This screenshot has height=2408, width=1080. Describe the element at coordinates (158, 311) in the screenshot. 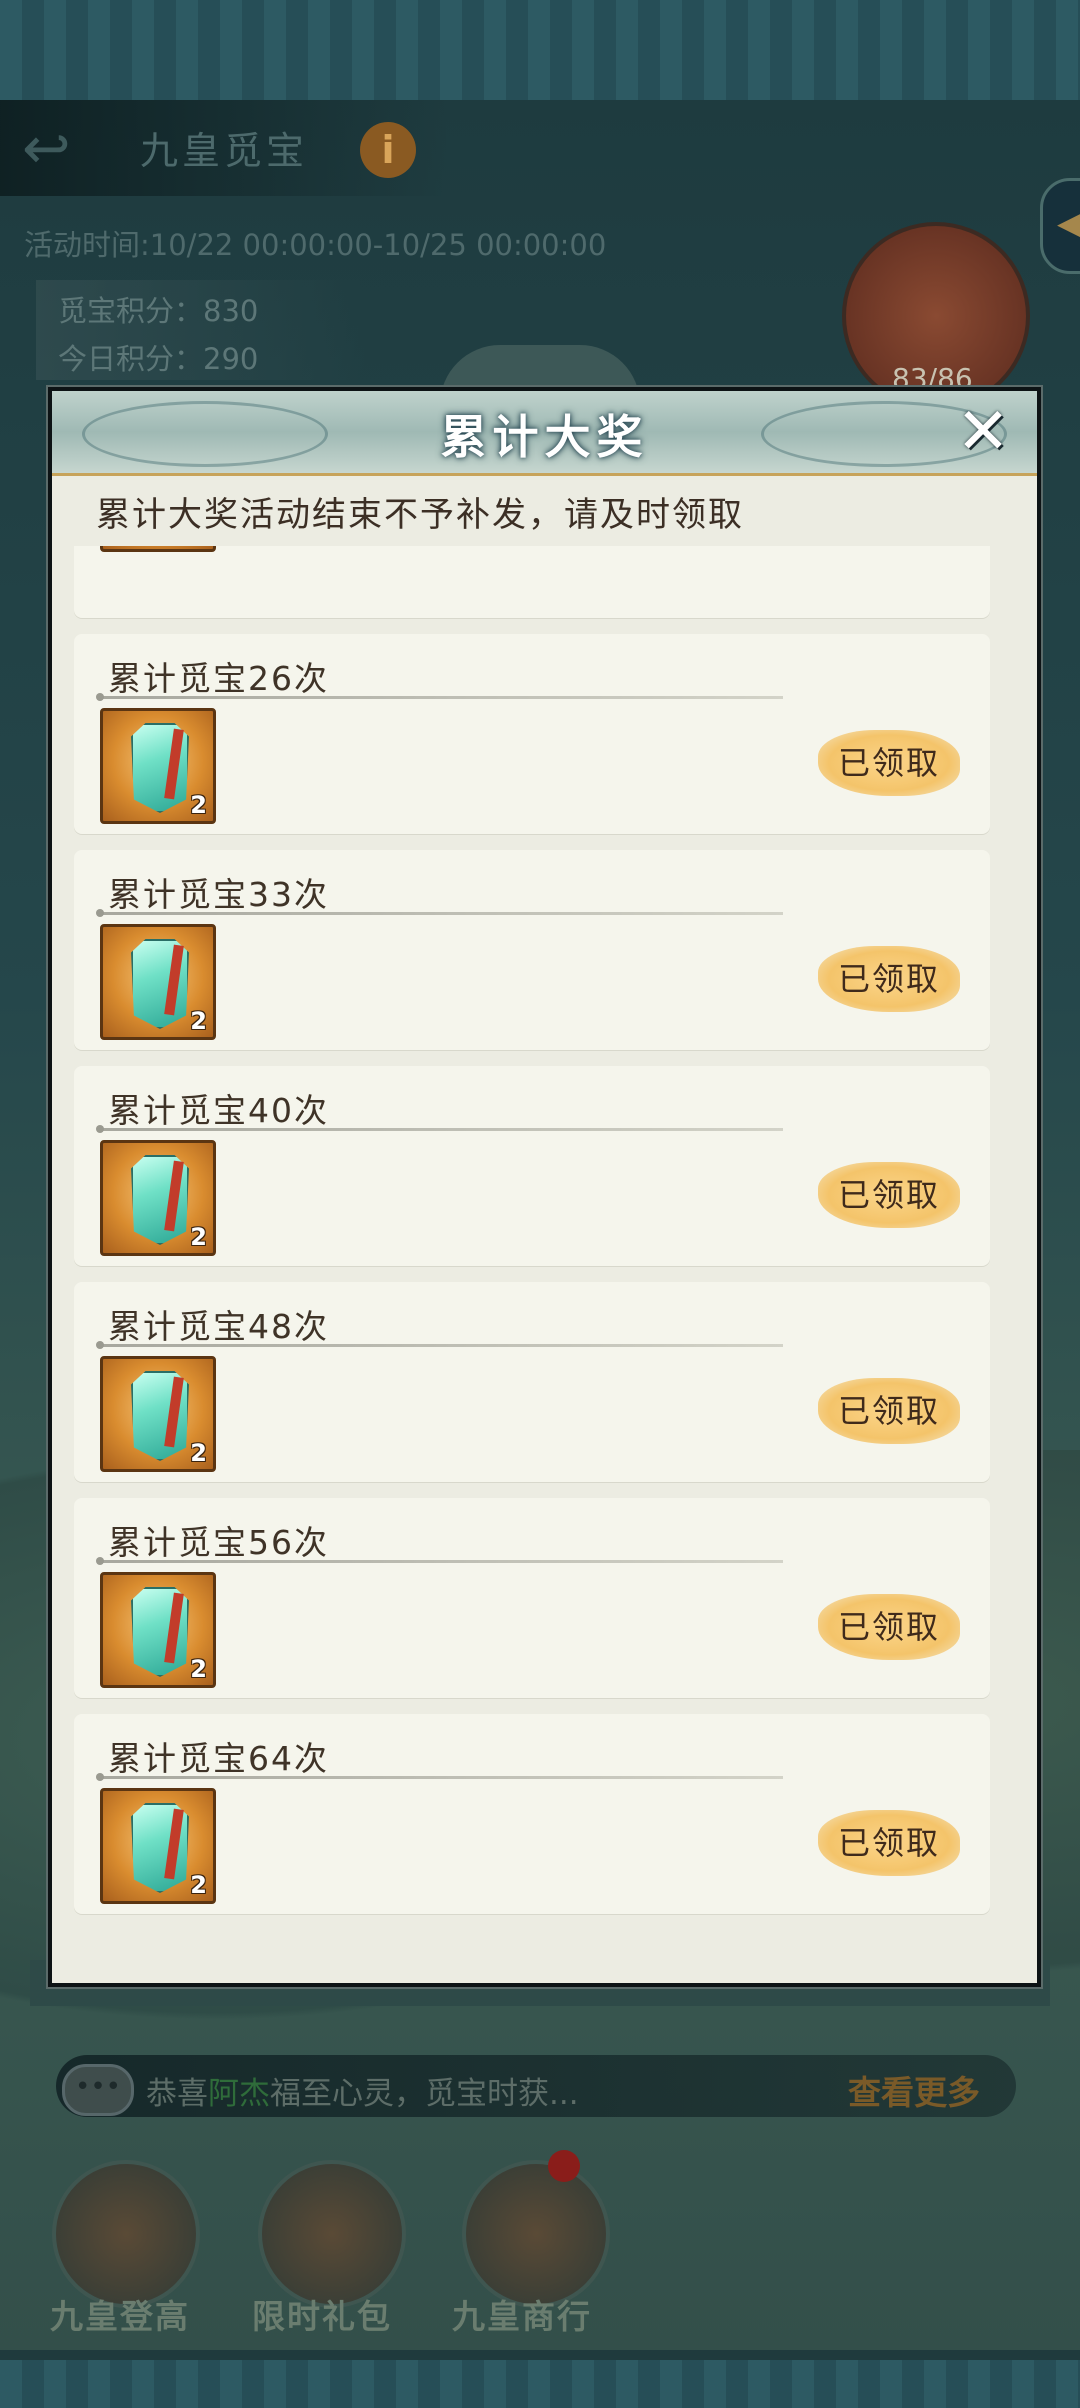

I see `treasure-score: 觅宝积分：830` at that location.